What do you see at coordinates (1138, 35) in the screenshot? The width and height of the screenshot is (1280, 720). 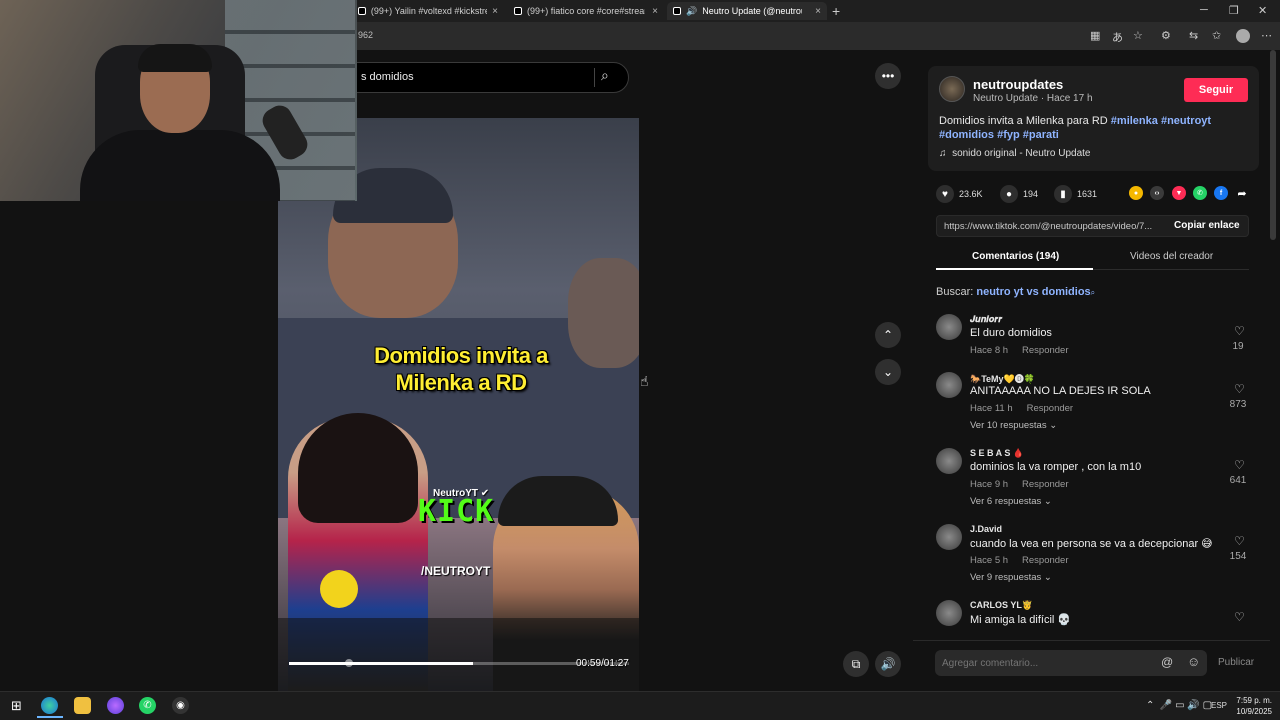 I see `favorite-star-icon: ☆` at bounding box center [1138, 35].